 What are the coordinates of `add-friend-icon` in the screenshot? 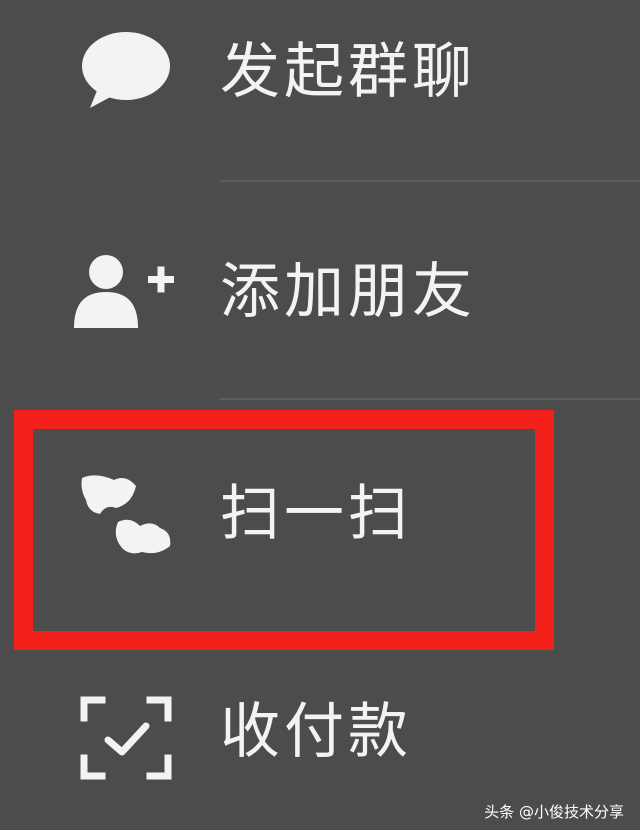 It's located at (127, 290).